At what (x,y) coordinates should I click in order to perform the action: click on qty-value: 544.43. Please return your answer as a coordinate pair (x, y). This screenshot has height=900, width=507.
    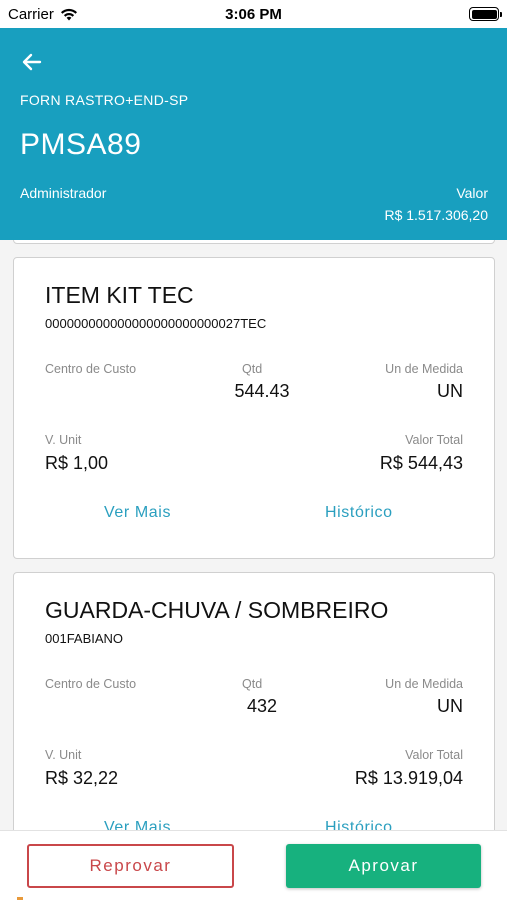
    Looking at the image, I should click on (262, 391).